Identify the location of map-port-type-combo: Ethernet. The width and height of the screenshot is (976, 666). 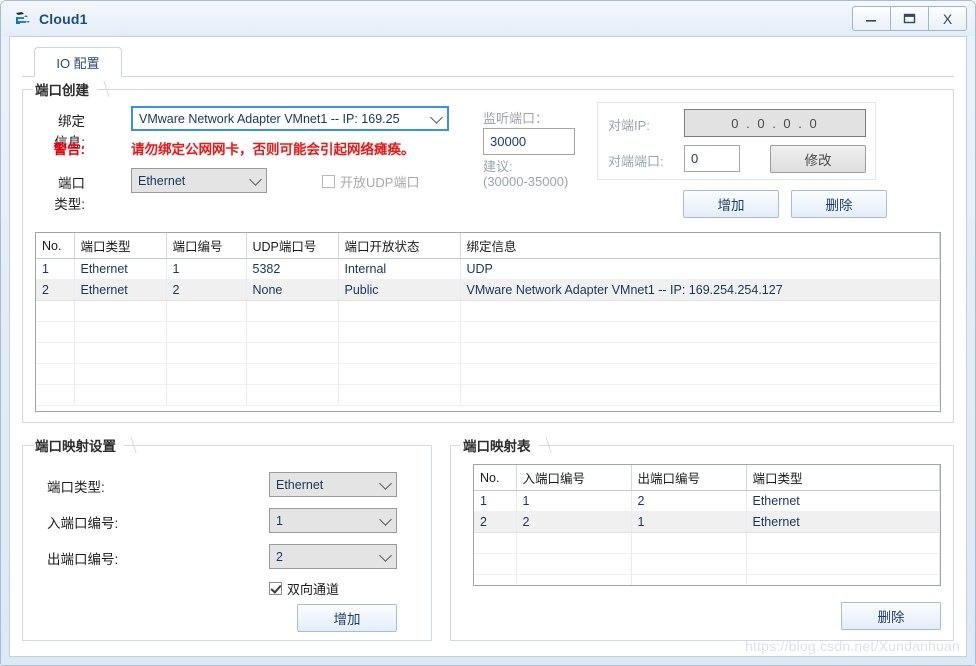
(333, 484).